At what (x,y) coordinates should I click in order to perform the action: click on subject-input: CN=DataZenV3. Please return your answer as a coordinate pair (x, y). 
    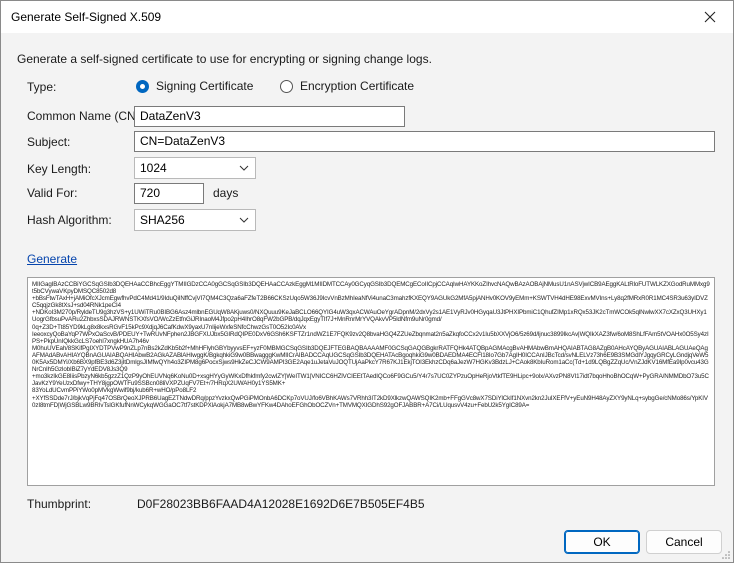
    Looking at the image, I should click on (424, 141).